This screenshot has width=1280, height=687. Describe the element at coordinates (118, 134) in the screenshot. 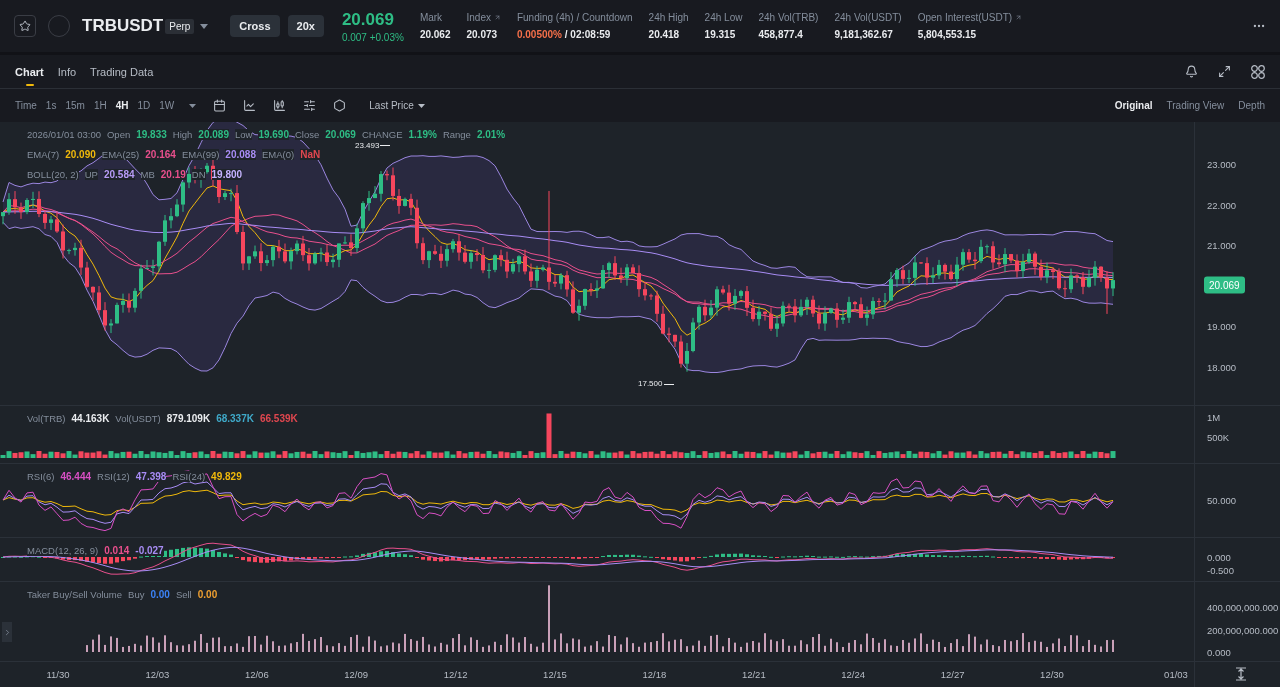

I see `indicator-label: Open` at that location.